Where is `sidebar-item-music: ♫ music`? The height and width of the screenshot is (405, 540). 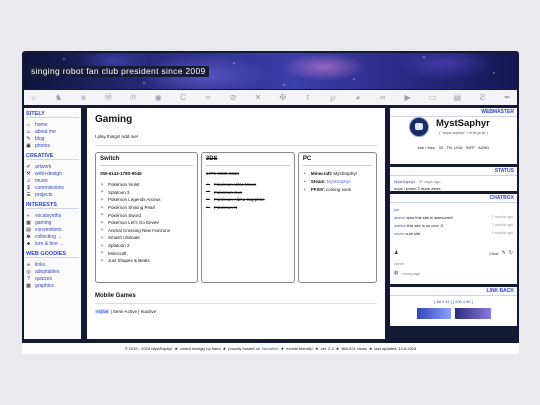 sidebar-item-music: ♫ music is located at coordinates (52, 180).